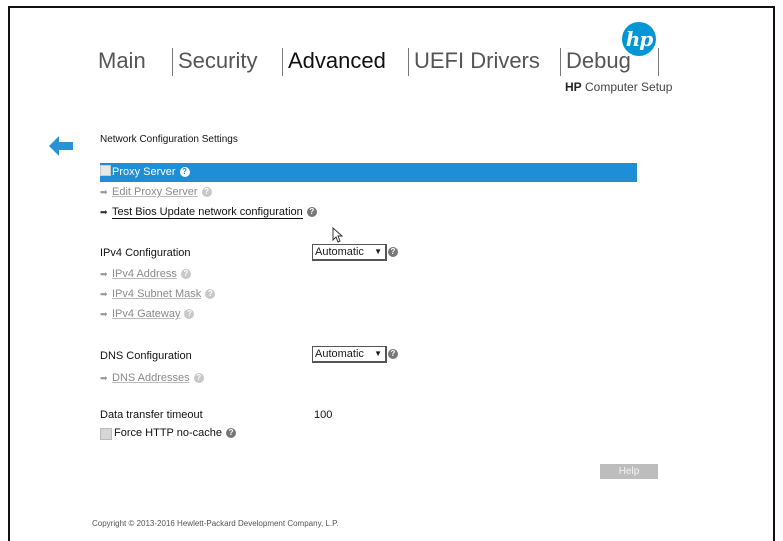 This screenshot has width=783, height=541. I want to click on proxy-server-row: Proxy Server?, so click(368, 172).